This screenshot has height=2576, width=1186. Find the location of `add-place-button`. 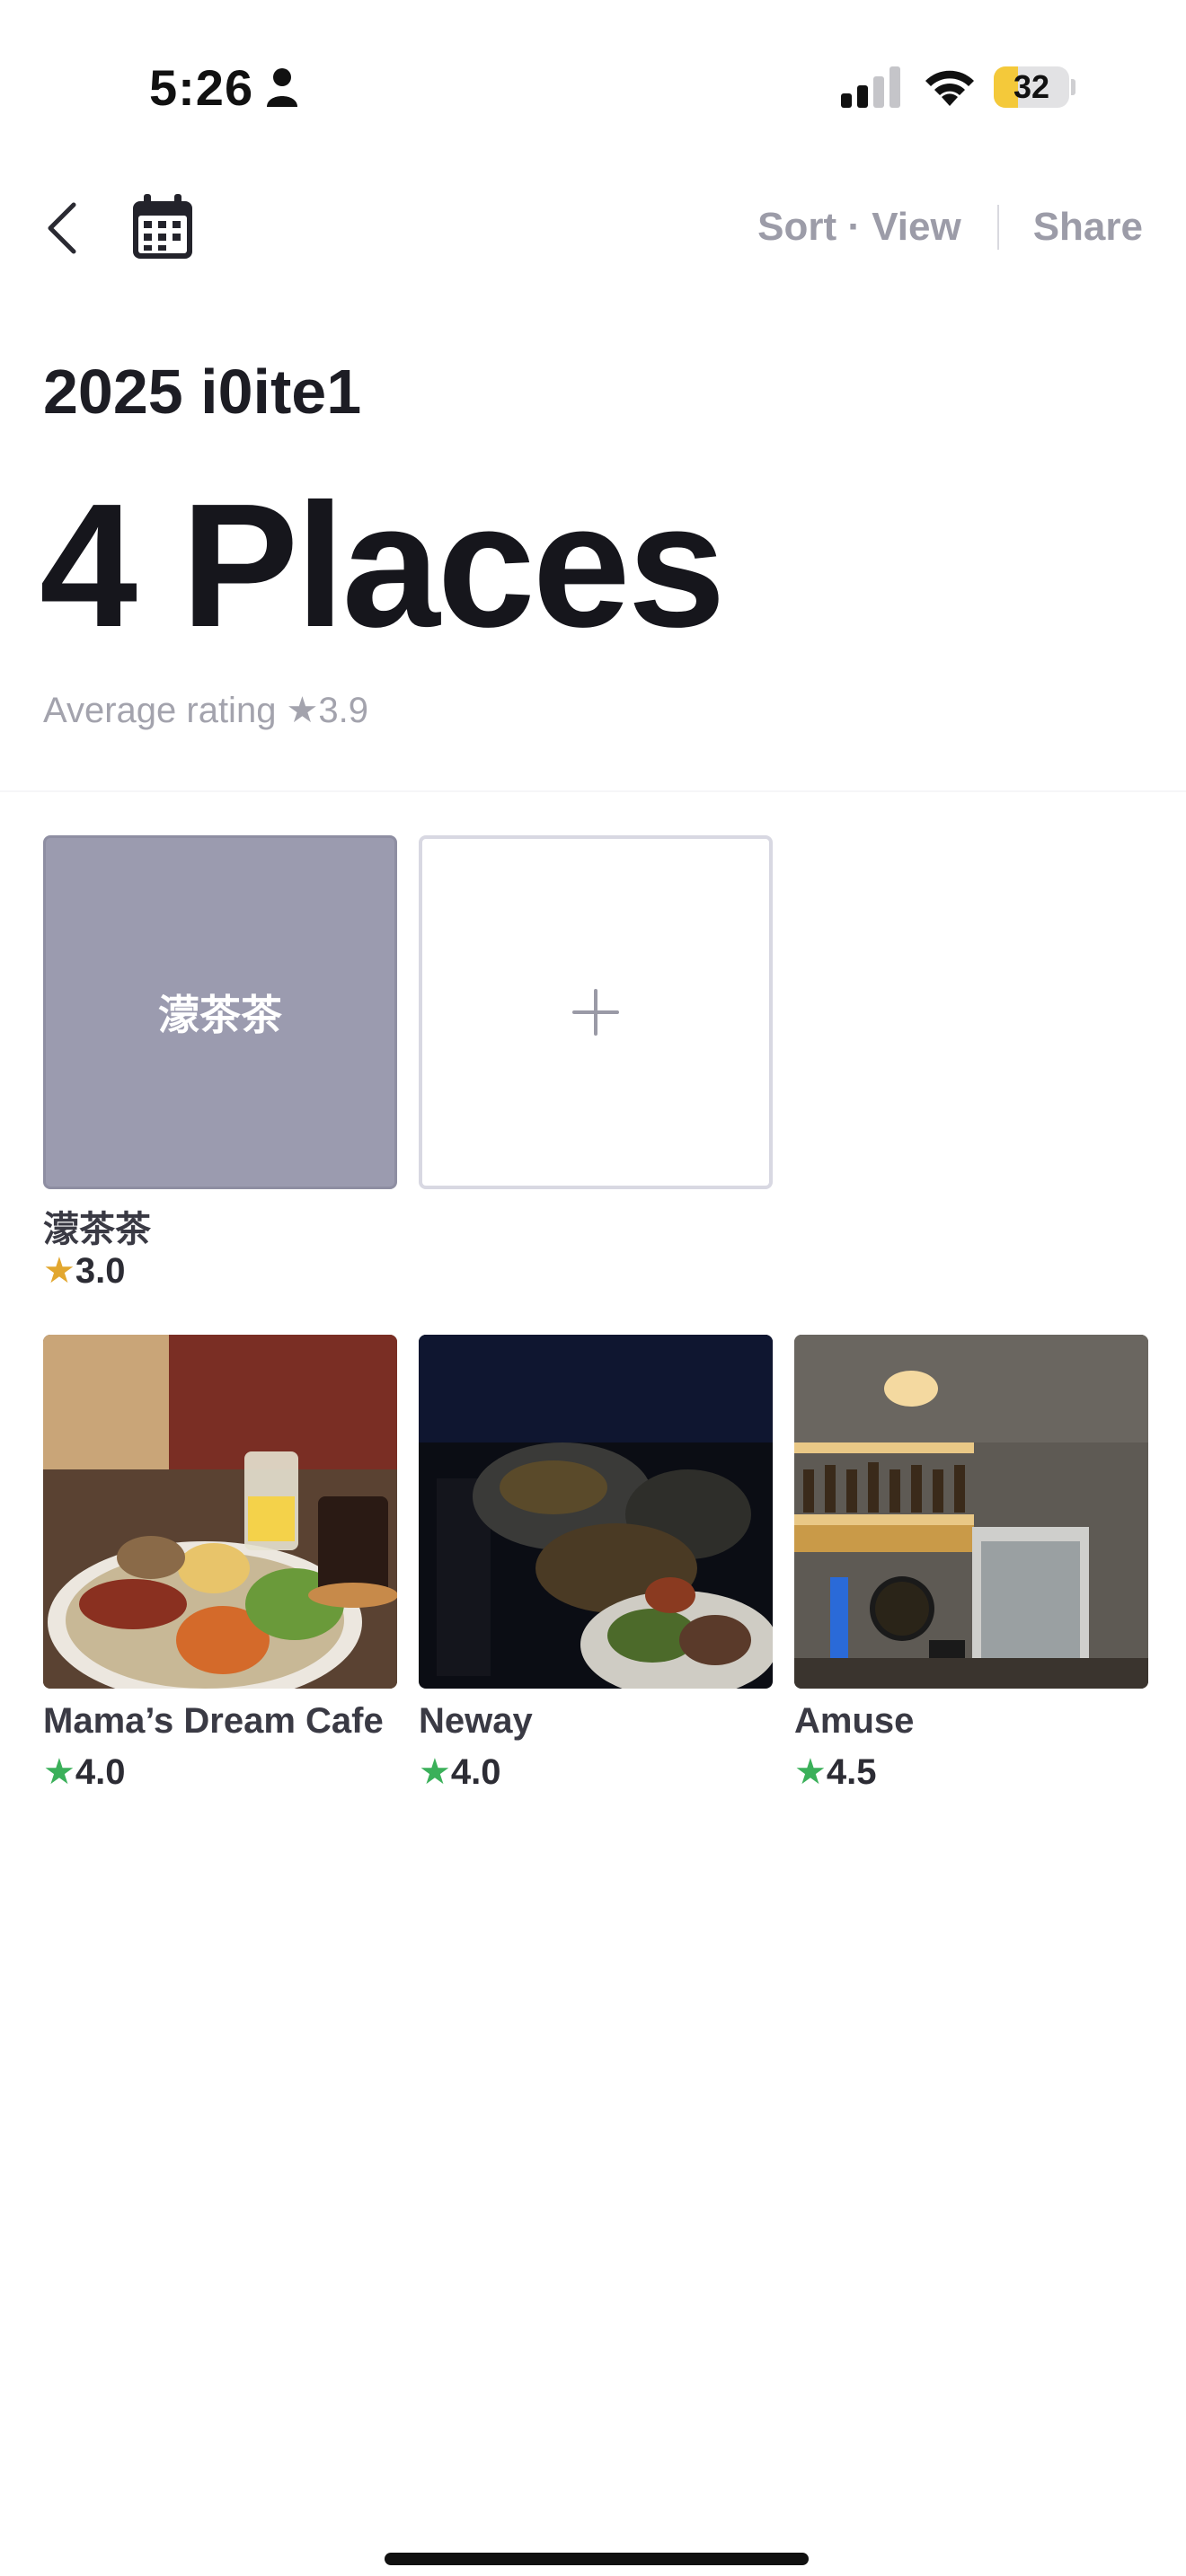

add-place-button is located at coordinates (596, 1012).